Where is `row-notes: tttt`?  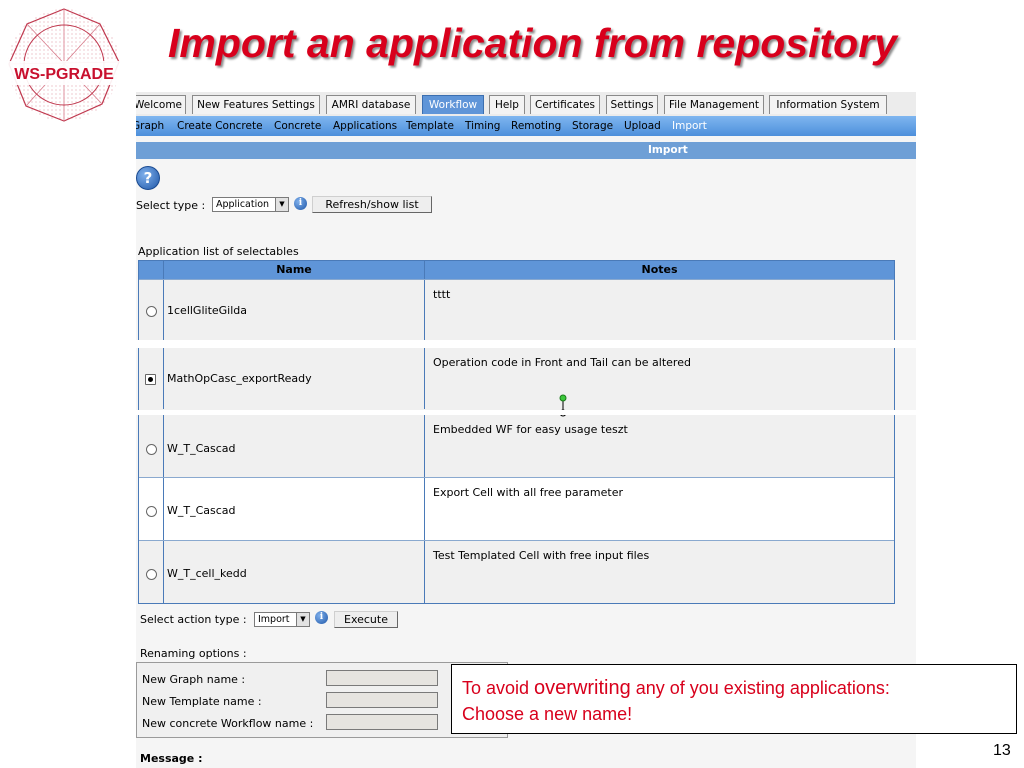
row-notes: tttt is located at coordinates (442, 294).